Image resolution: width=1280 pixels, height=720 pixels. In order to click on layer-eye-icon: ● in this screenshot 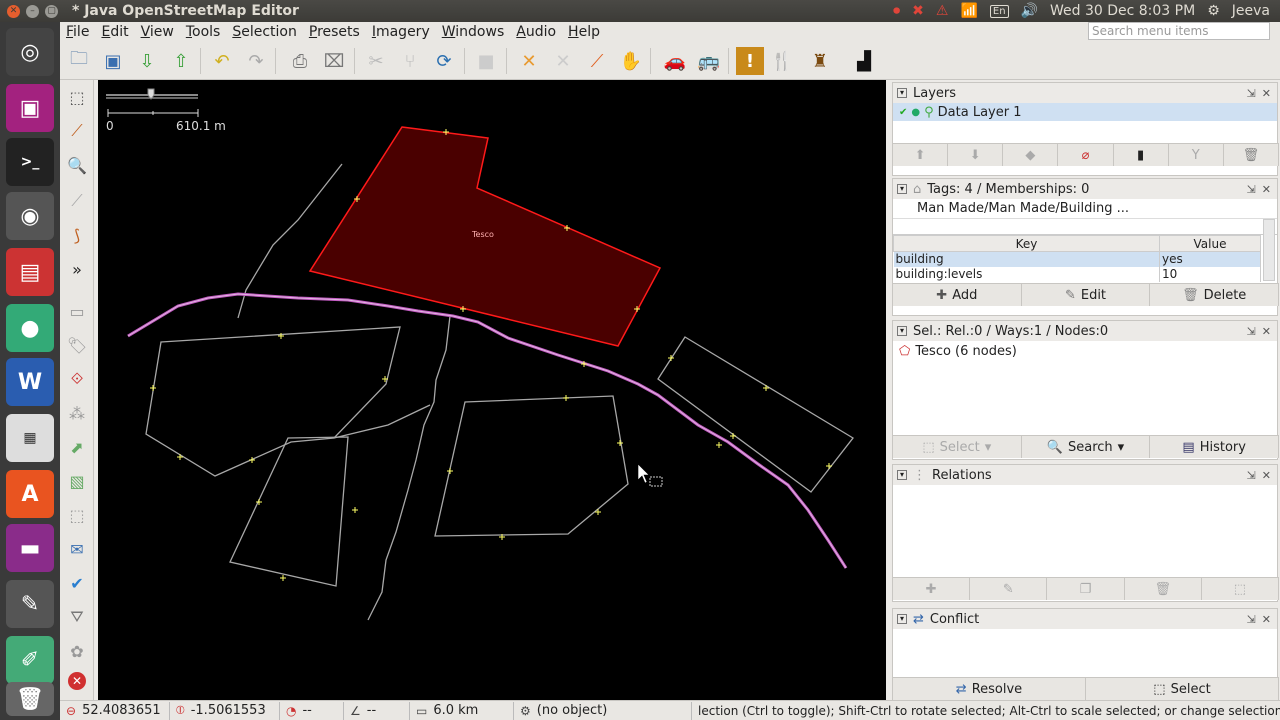, I will do `click(915, 112)`.